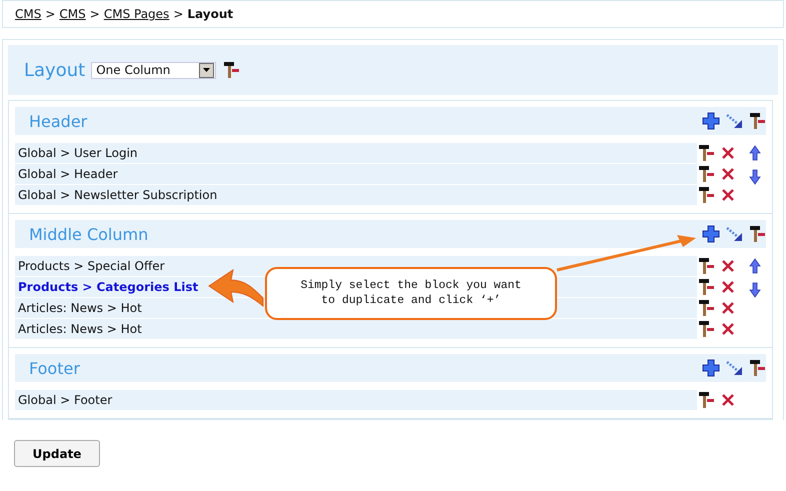 Image resolution: width=786 pixels, height=491 pixels. Describe the element at coordinates (210, 14) in the screenshot. I see `breadcrumb-current: Layout` at that location.